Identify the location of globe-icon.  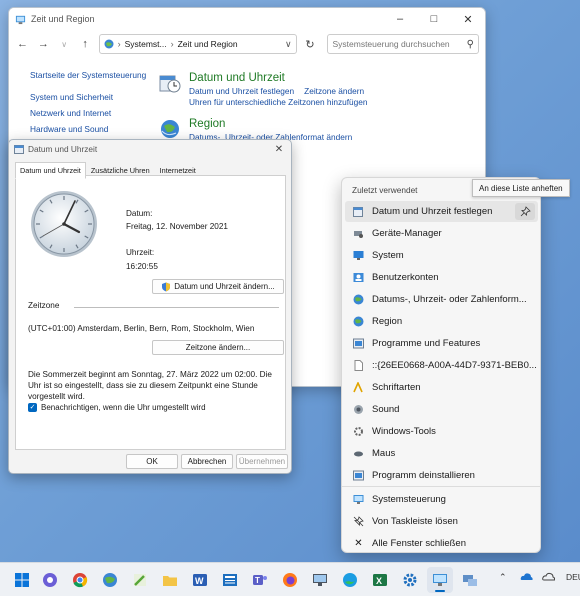
(109, 44).